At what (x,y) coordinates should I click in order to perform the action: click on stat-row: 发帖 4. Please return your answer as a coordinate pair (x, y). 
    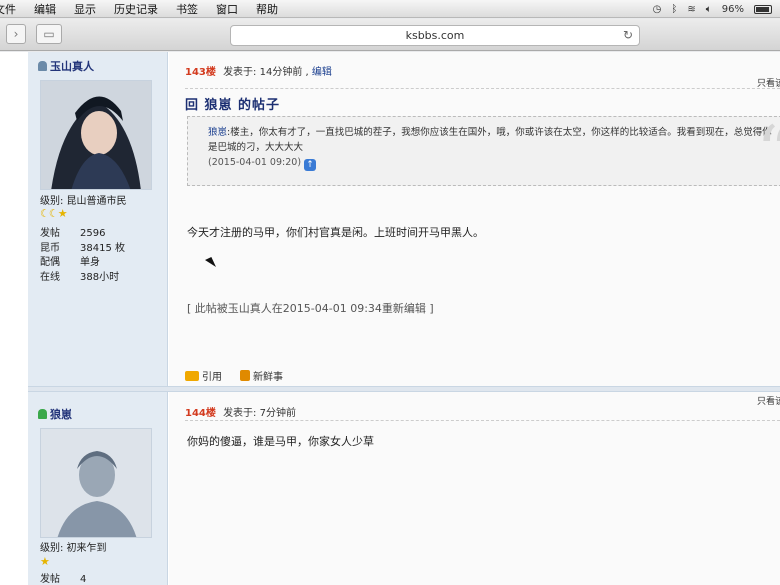
    Looking at the image, I should click on (63, 579).